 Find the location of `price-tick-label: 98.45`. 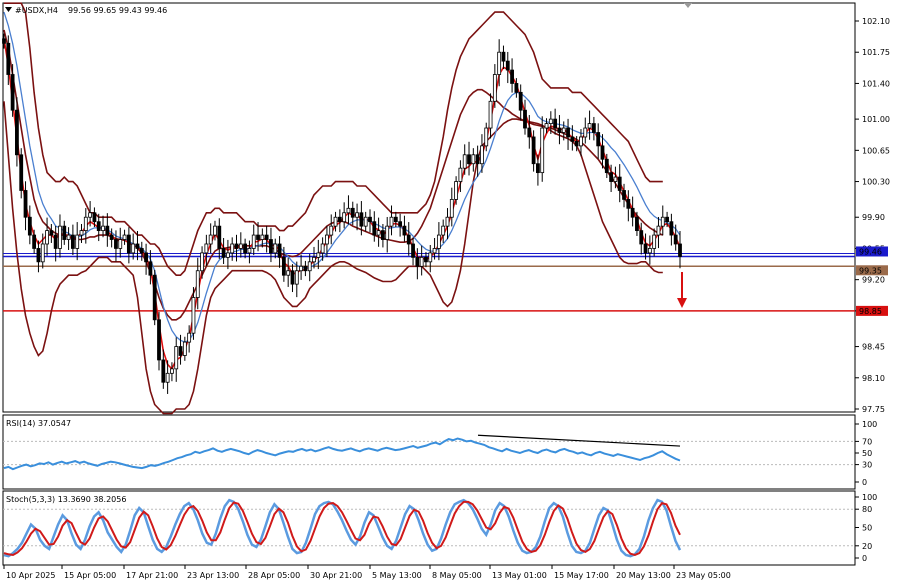

price-tick-label: 98.45 is located at coordinates (873, 347).